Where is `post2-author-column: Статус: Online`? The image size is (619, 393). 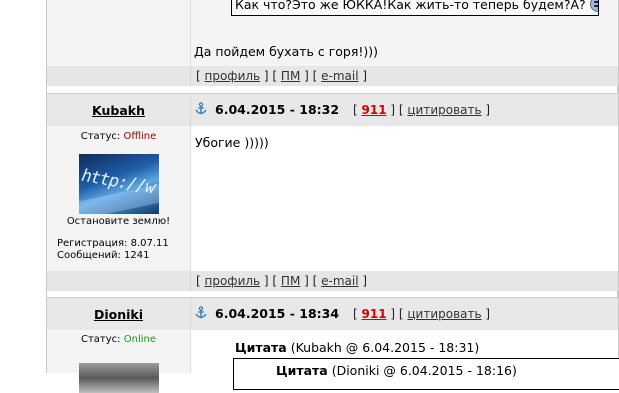
post2-author-column: Статус: Online is located at coordinates (118, 361).